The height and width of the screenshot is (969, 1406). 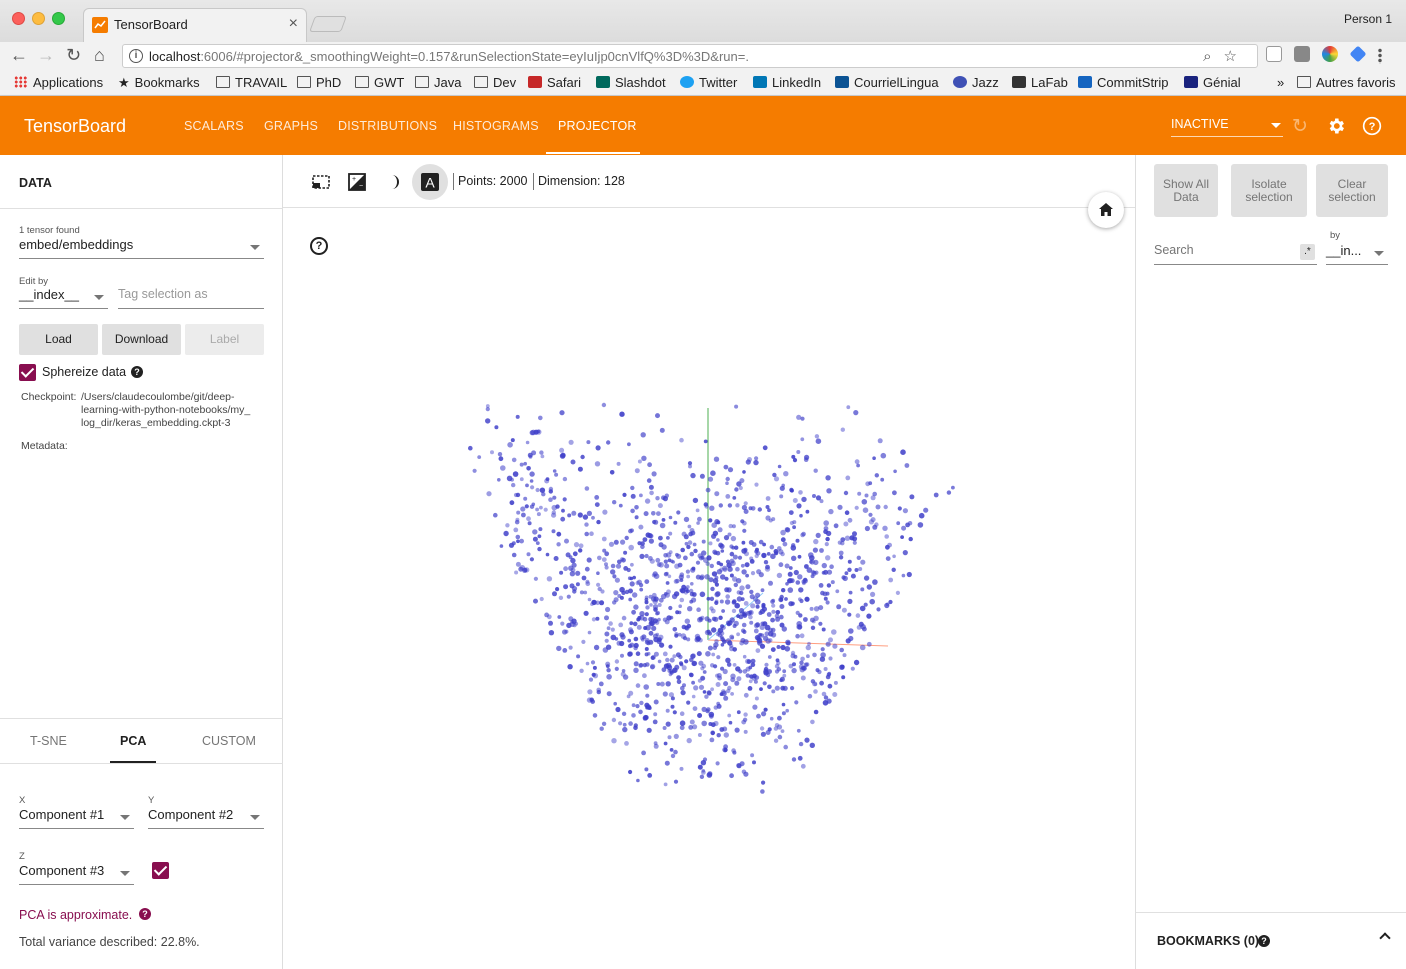 What do you see at coordinates (976, 82) in the screenshot?
I see `bookmark-jazz: Jazz` at bounding box center [976, 82].